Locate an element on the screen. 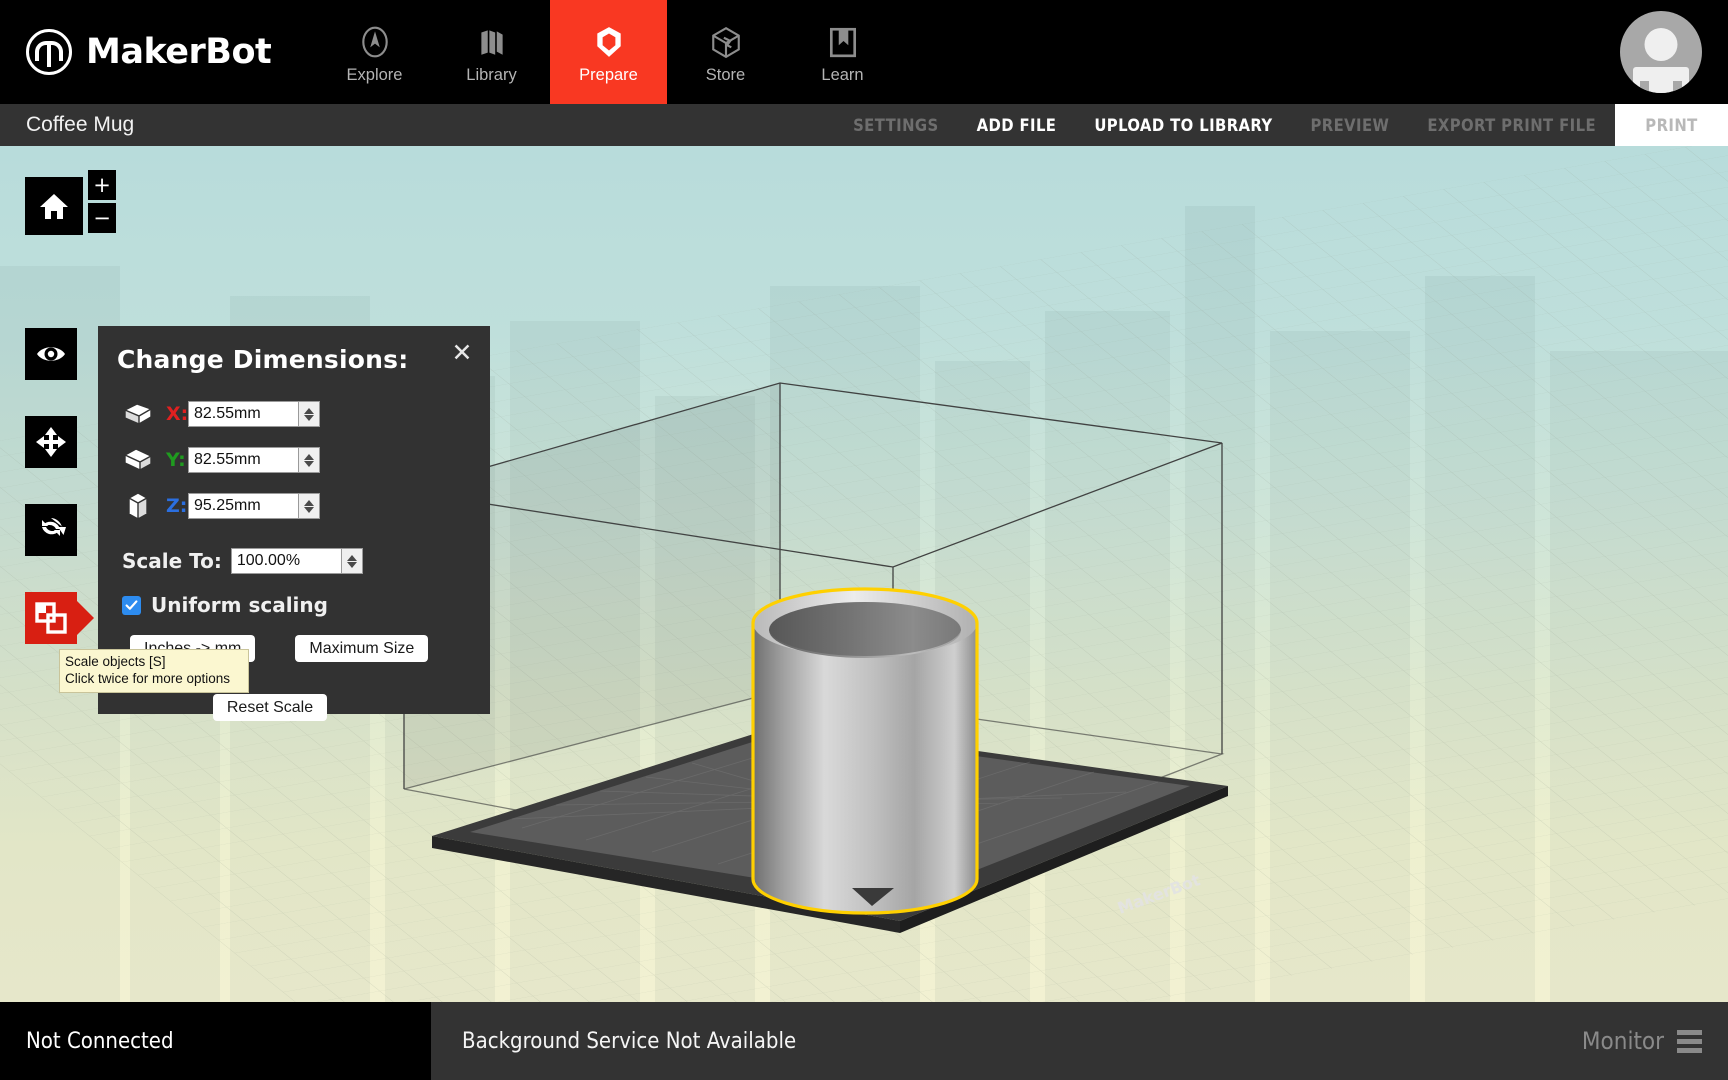  y-spinner is located at coordinates (309, 460).